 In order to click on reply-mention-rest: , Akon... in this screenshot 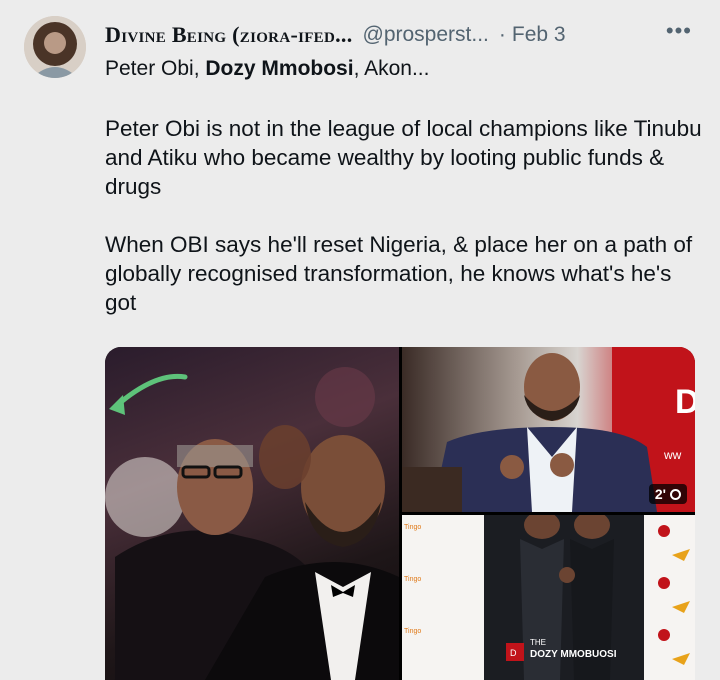, I will do `click(392, 68)`.